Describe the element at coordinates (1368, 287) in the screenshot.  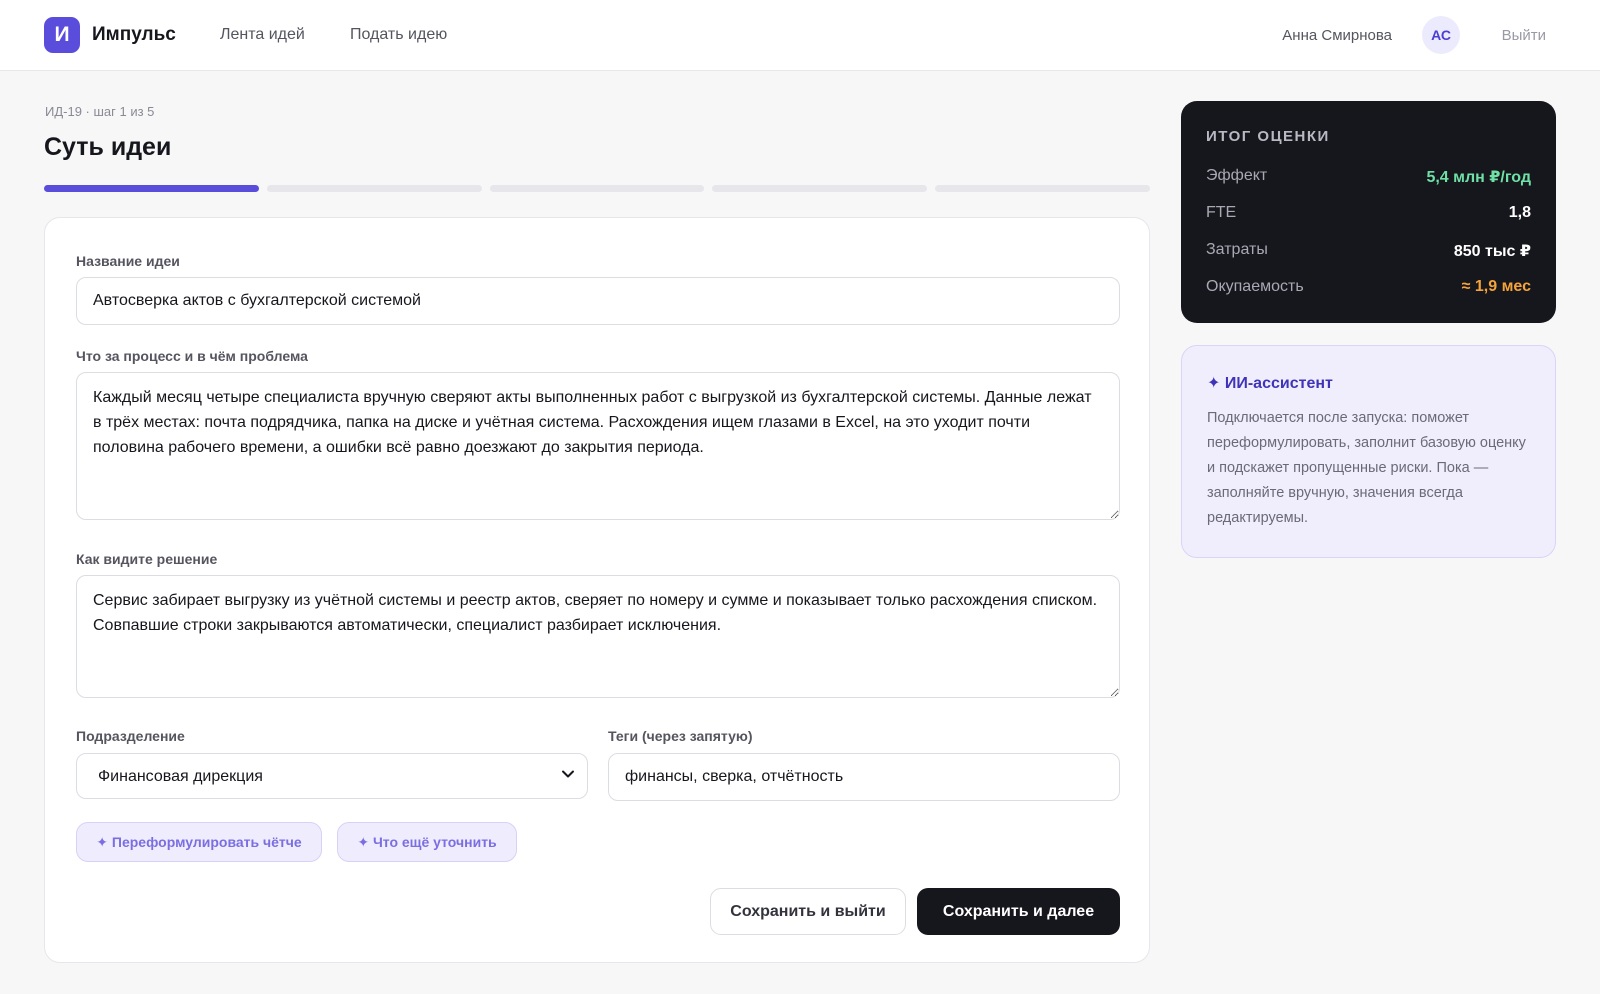
I see `summary-row-payback: Окупаемость ≈ 1,9 мес` at that location.